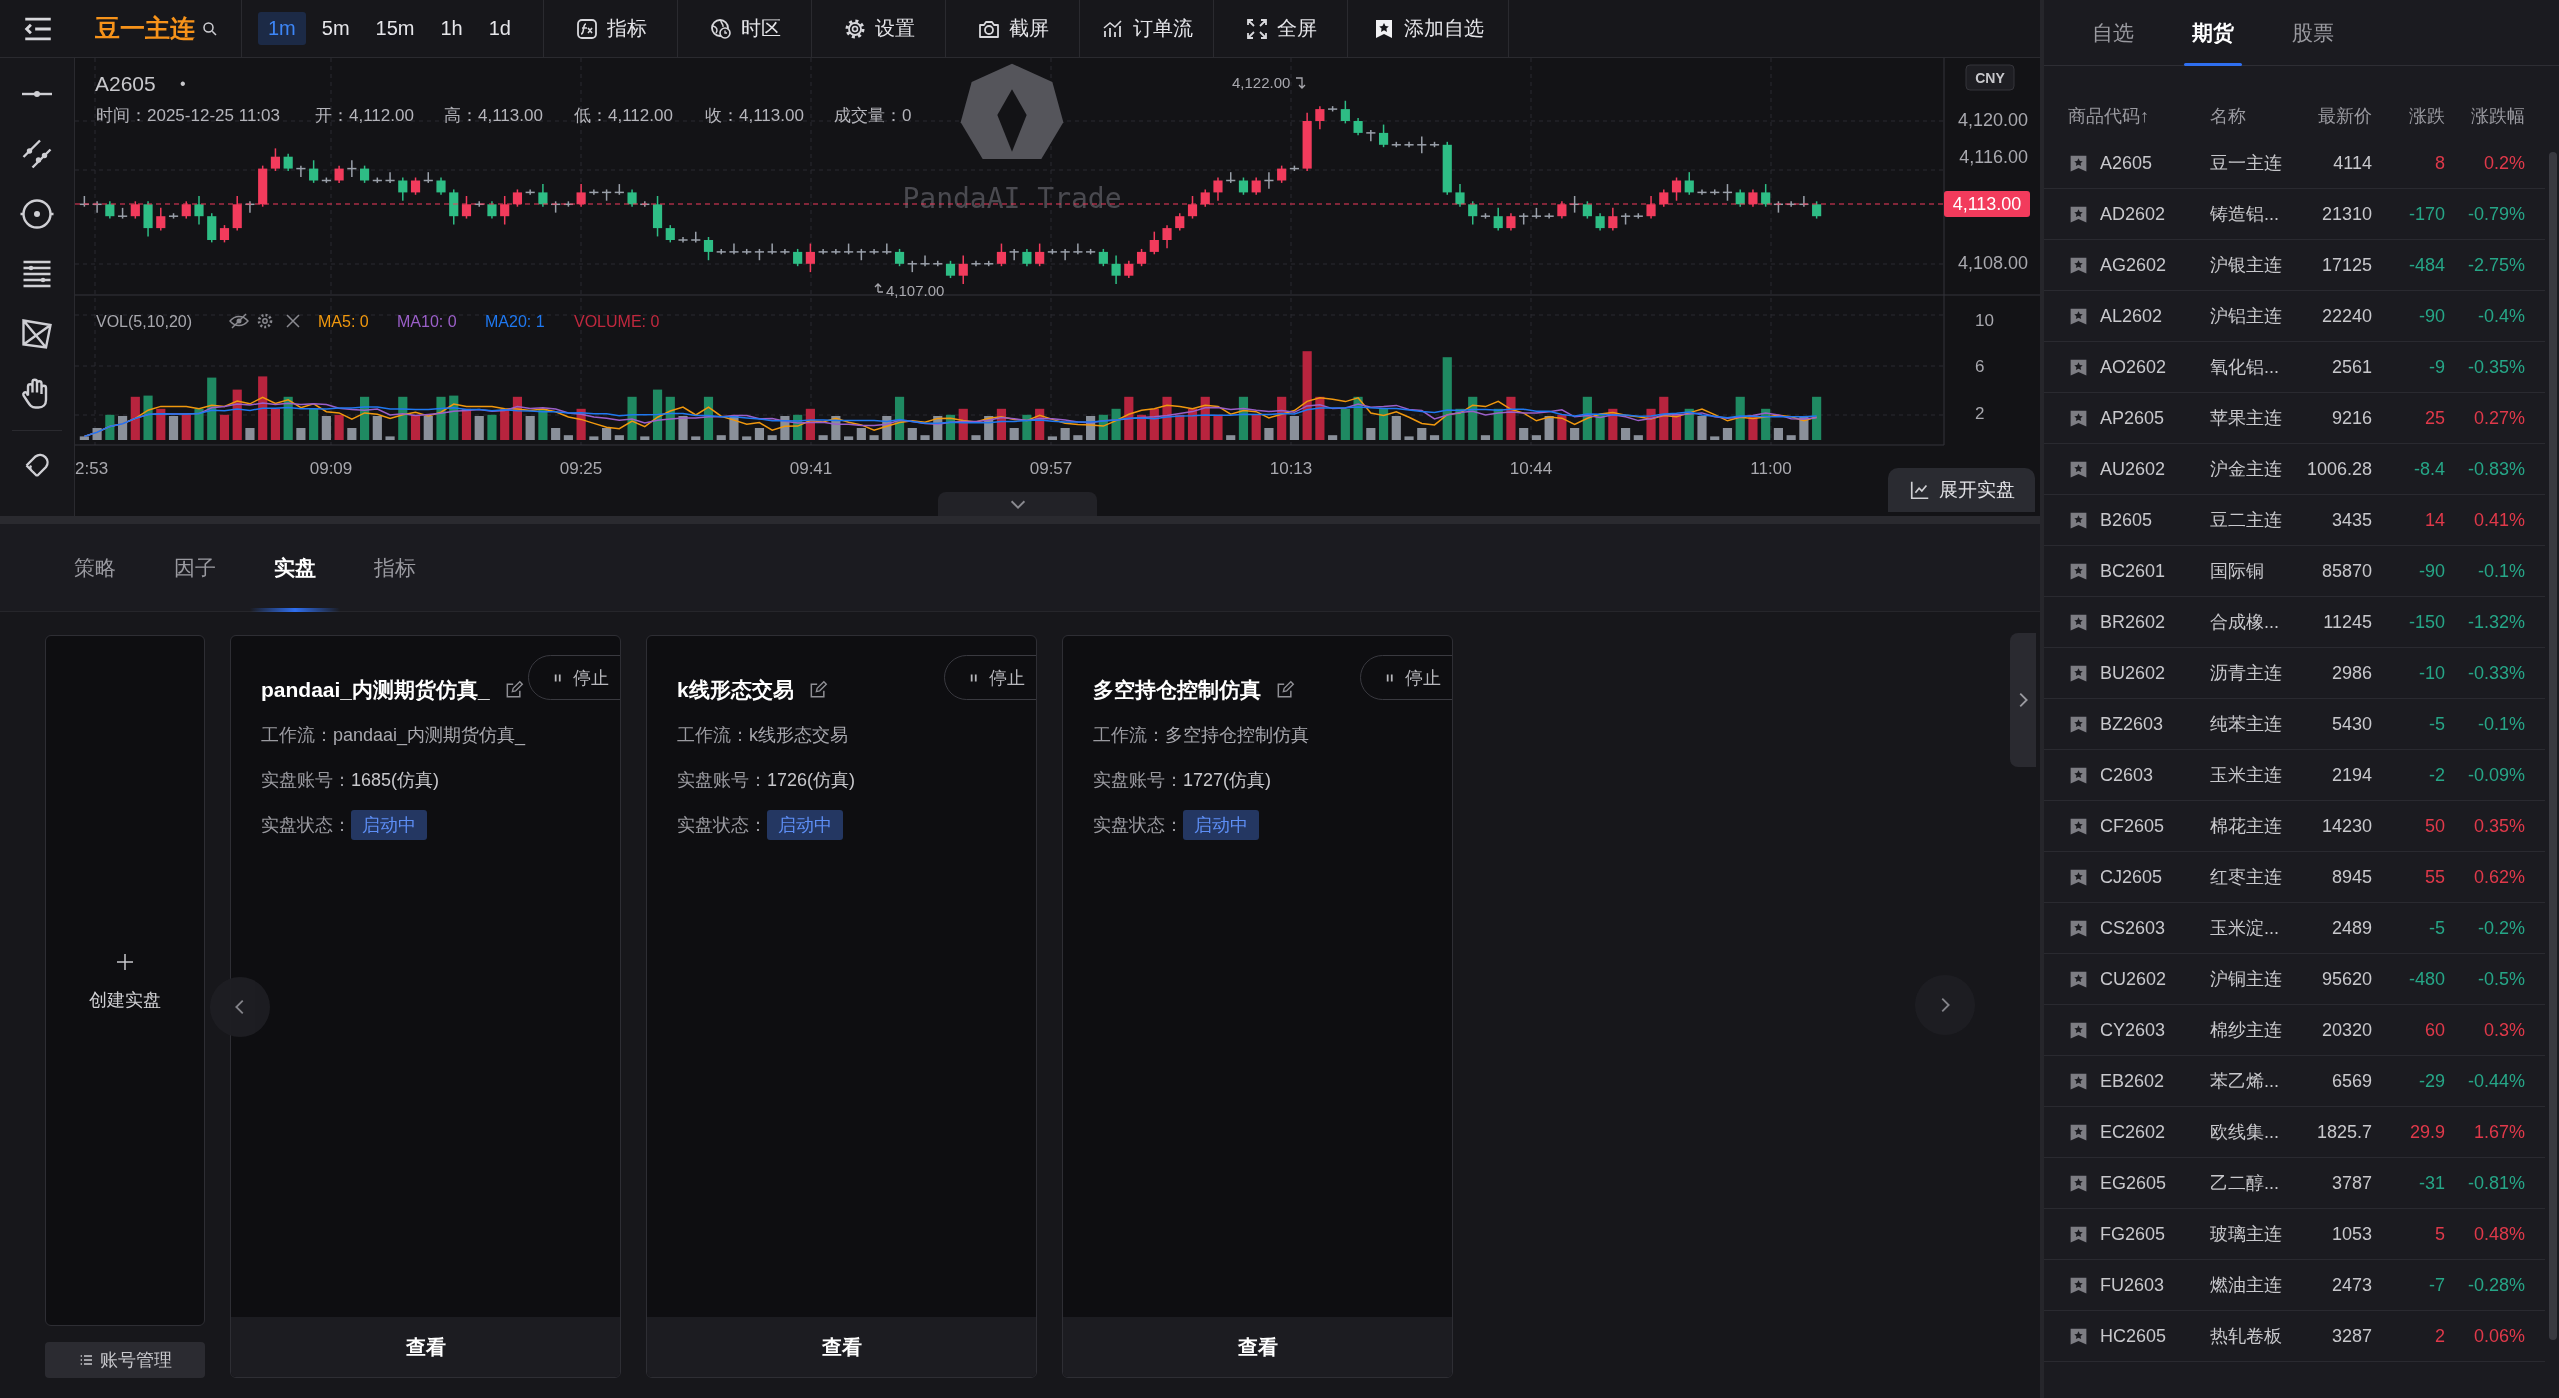 The height and width of the screenshot is (1398, 2559). I want to click on toolbar-button: 订单流, so click(1146, 29).